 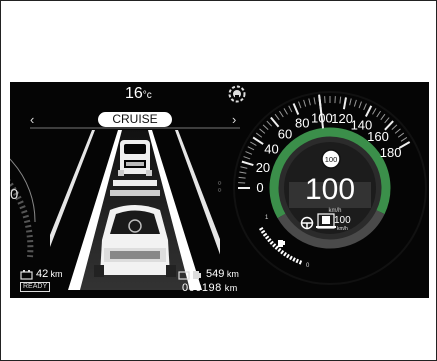 I want to click on current-speed: 100, so click(x=330, y=189).